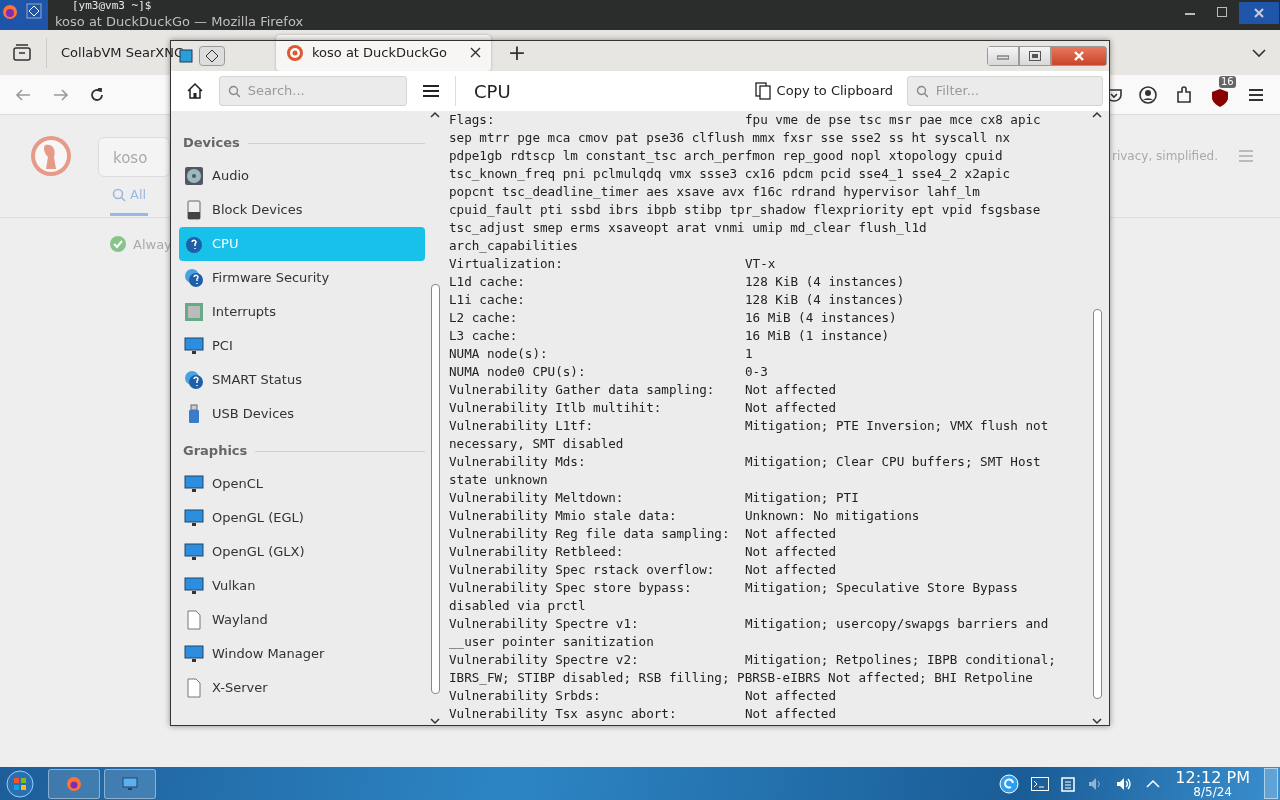 The width and height of the screenshot is (1280, 800). Describe the element at coordinates (302, 346) in the screenshot. I see `sidebar-item: PCI` at that location.